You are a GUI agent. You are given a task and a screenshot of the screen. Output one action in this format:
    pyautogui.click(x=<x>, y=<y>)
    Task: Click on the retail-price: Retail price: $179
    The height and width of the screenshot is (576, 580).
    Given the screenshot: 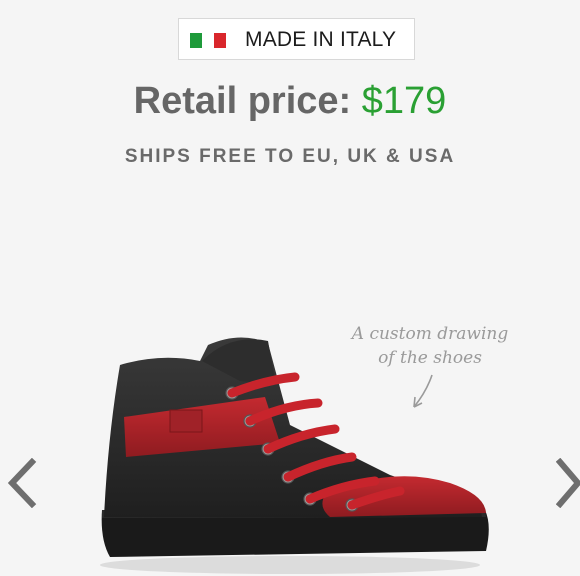 What is the action you would take?
    pyautogui.click(x=290, y=101)
    